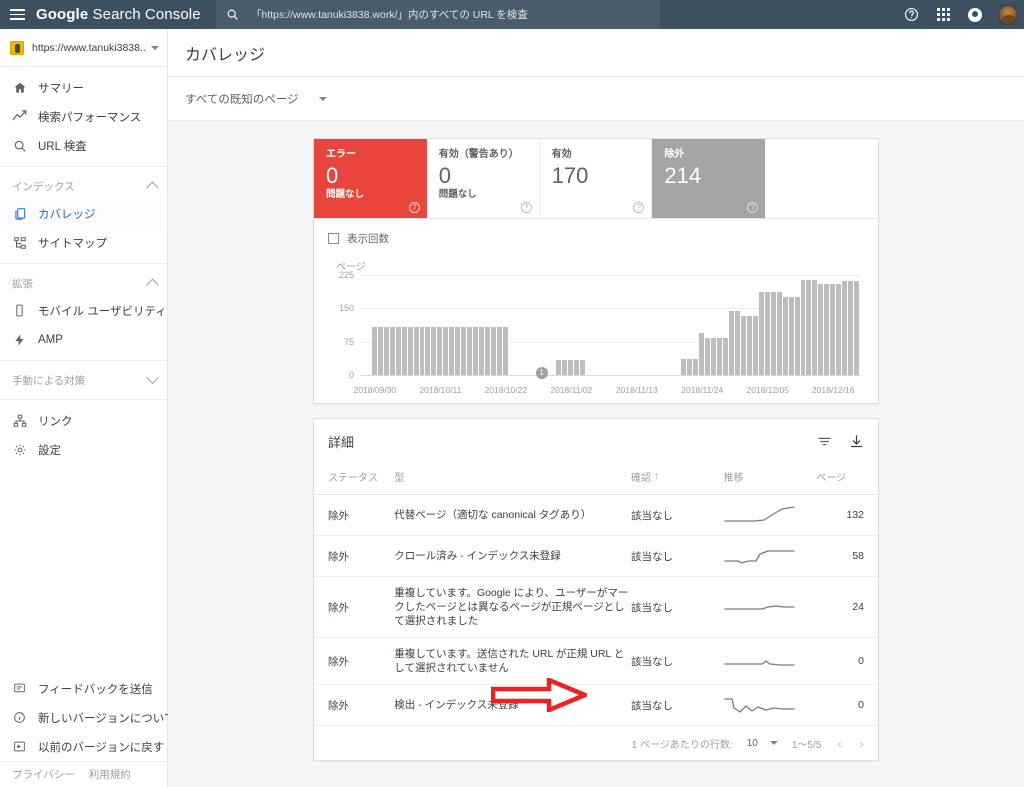 The width and height of the screenshot is (1024, 787). What do you see at coordinates (483, 178) in the screenshot?
I see `status-tile-valid-with-warnings: 有効（警告あり） 0 問題なし ?` at bounding box center [483, 178].